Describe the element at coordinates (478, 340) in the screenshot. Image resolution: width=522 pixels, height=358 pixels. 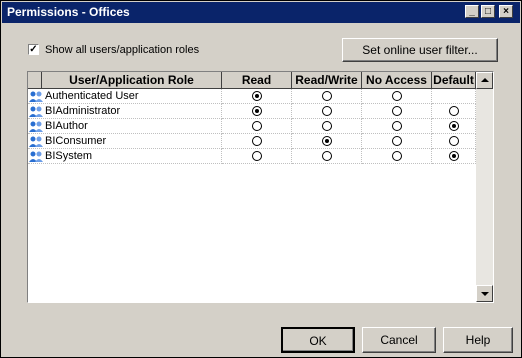
I see `help-button: Help` at that location.